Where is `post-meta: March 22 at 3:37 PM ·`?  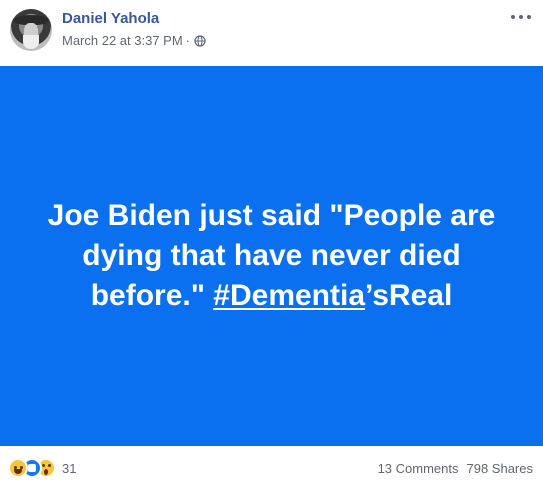
post-meta: March 22 at 3:37 PM · is located at coordinates (134, 40).